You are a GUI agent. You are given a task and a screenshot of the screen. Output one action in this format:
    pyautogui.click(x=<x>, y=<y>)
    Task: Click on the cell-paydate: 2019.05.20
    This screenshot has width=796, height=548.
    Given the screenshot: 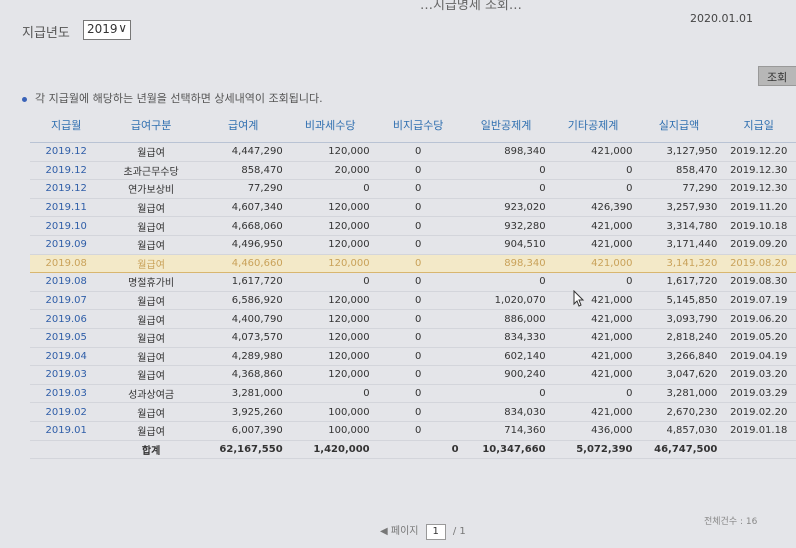 What is the action you would take?
    pyautogui.click(x=758, y=338)
    